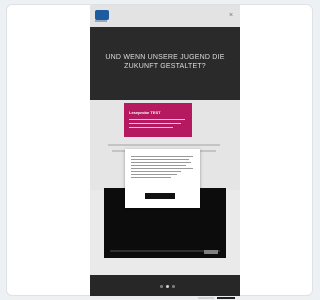 Image resolution: width=320 pixels, height=300 pixels. What do you see at coordinates (145, 112) in the screenshot?
I see `promo-title: Leseprobe TEST` at bounding box center [145, 112].